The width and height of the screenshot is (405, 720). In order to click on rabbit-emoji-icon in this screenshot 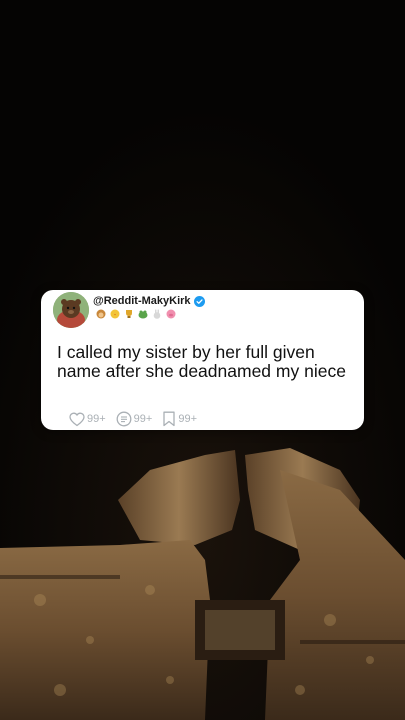, I will do `click(157, 314)`.